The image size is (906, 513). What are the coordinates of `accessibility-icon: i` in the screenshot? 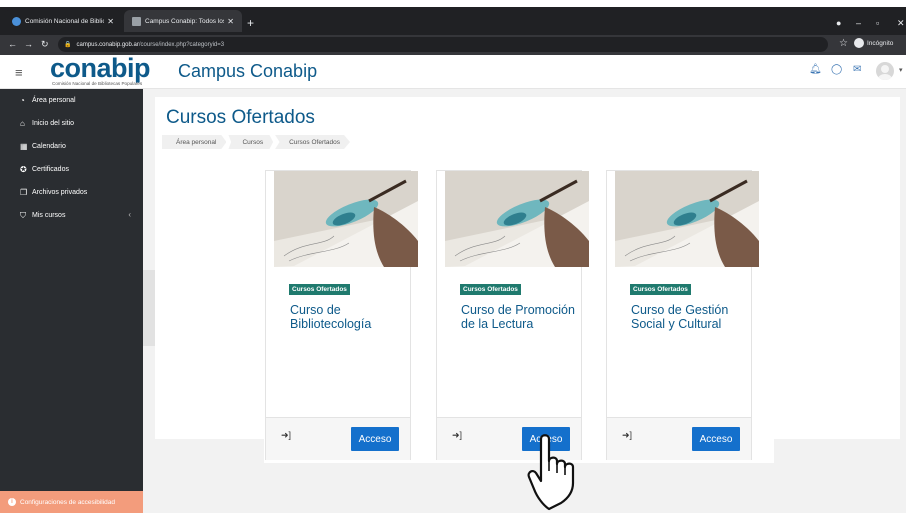 It's located at (12, 502).